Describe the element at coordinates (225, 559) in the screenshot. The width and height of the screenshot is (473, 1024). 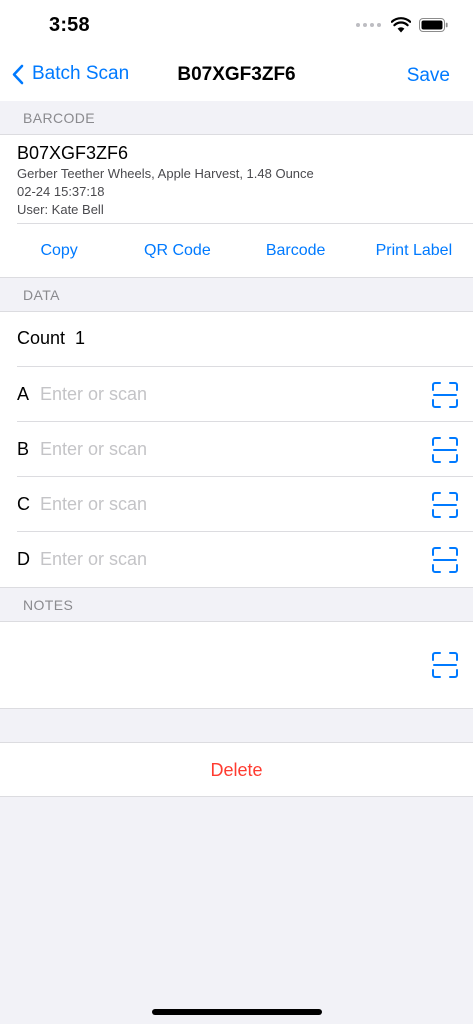
I see `field-d-input` at that location.